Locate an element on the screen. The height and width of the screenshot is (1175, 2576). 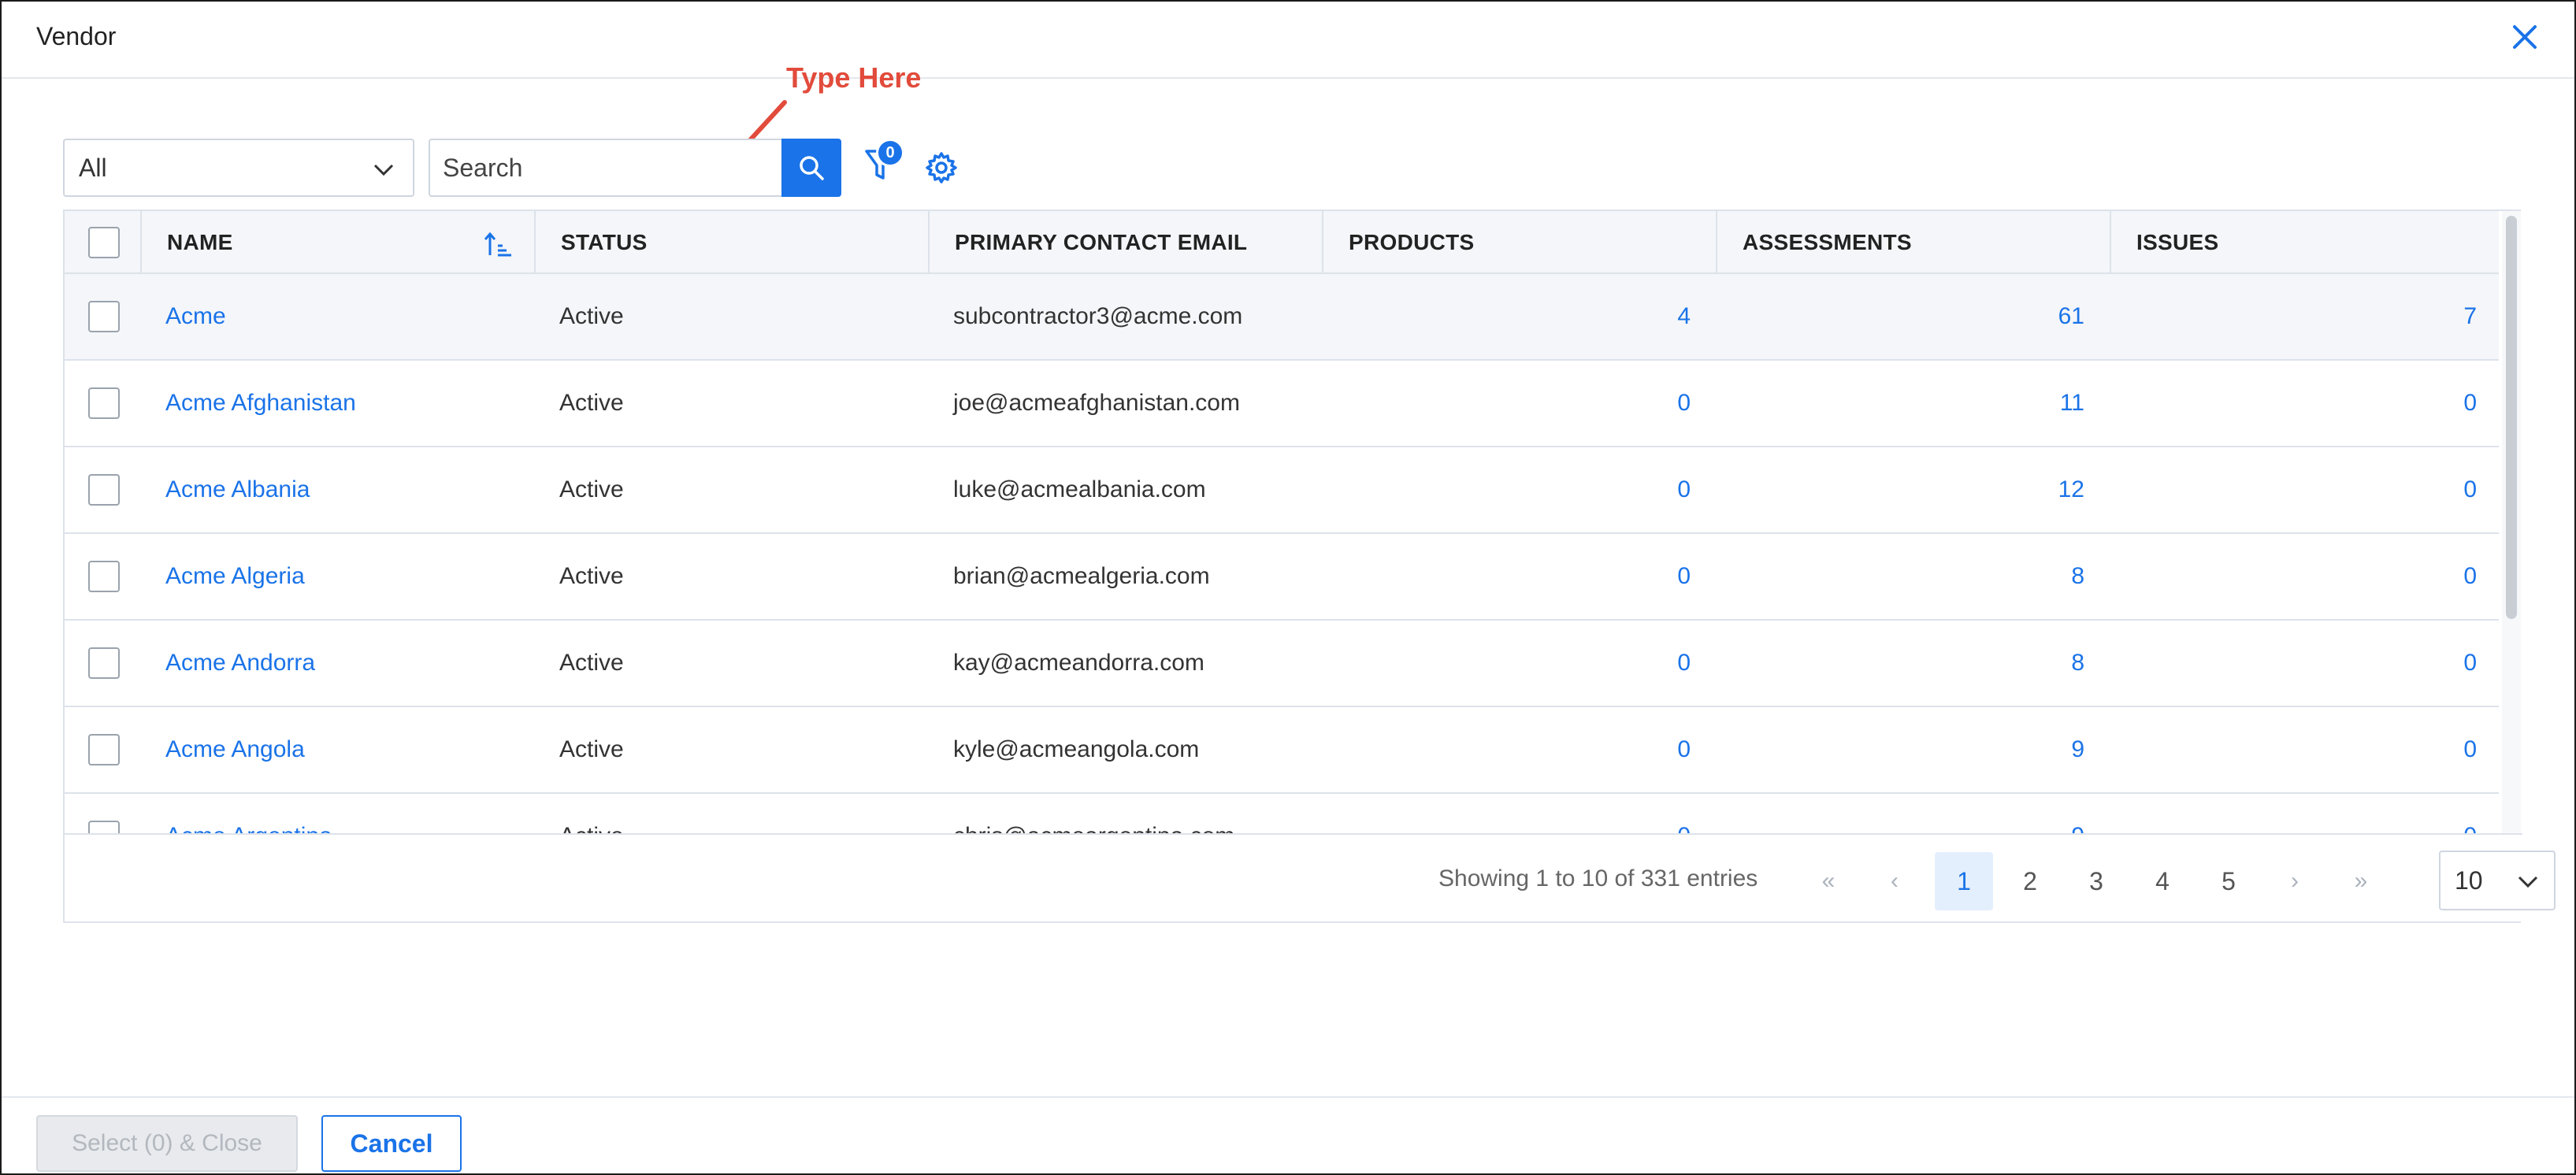
vendor-email: brian@acmealgeria.com is located at coordinates (1081, 576).